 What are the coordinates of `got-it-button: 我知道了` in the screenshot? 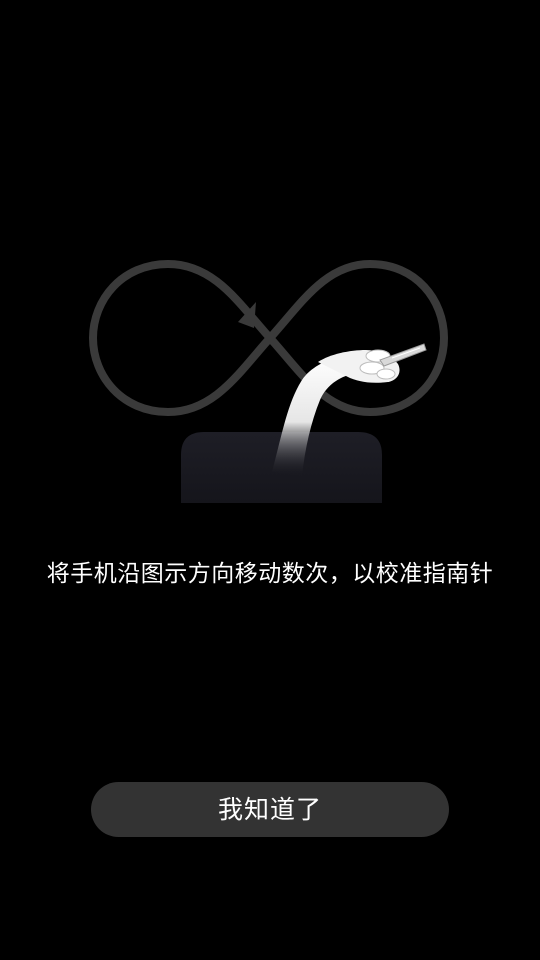 It's located at (270, 809).